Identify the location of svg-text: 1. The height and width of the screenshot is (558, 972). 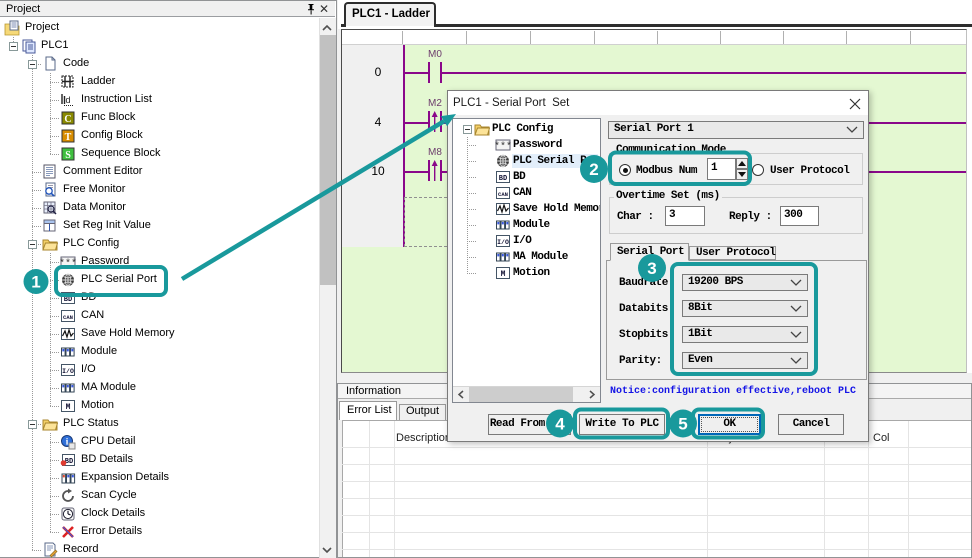
(35, 282).